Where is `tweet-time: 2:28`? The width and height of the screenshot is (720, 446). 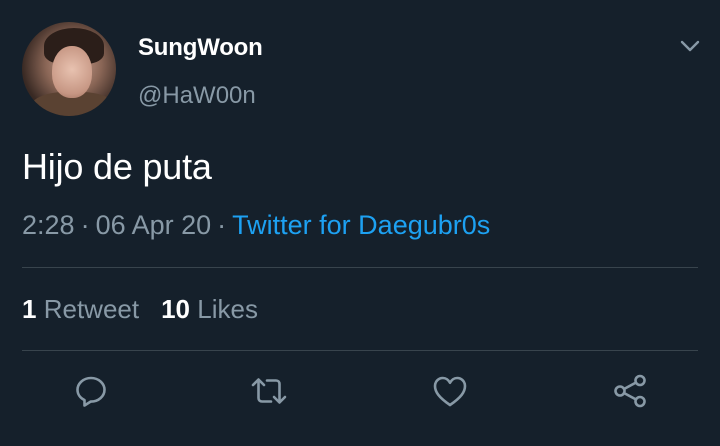 tweet-time: 2:28 is located at coordinates (48, 225).